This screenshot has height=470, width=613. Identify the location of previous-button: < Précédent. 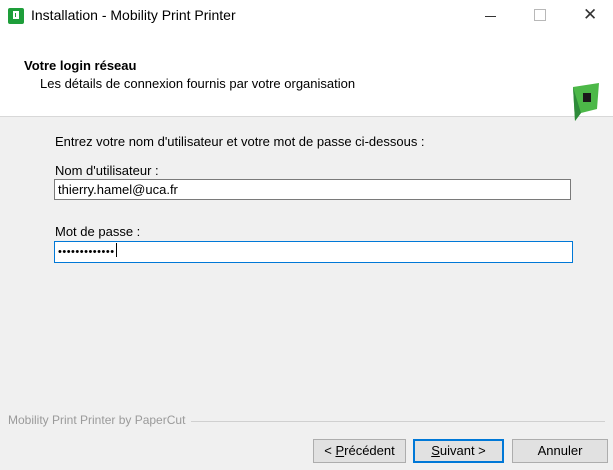
(359, 451).